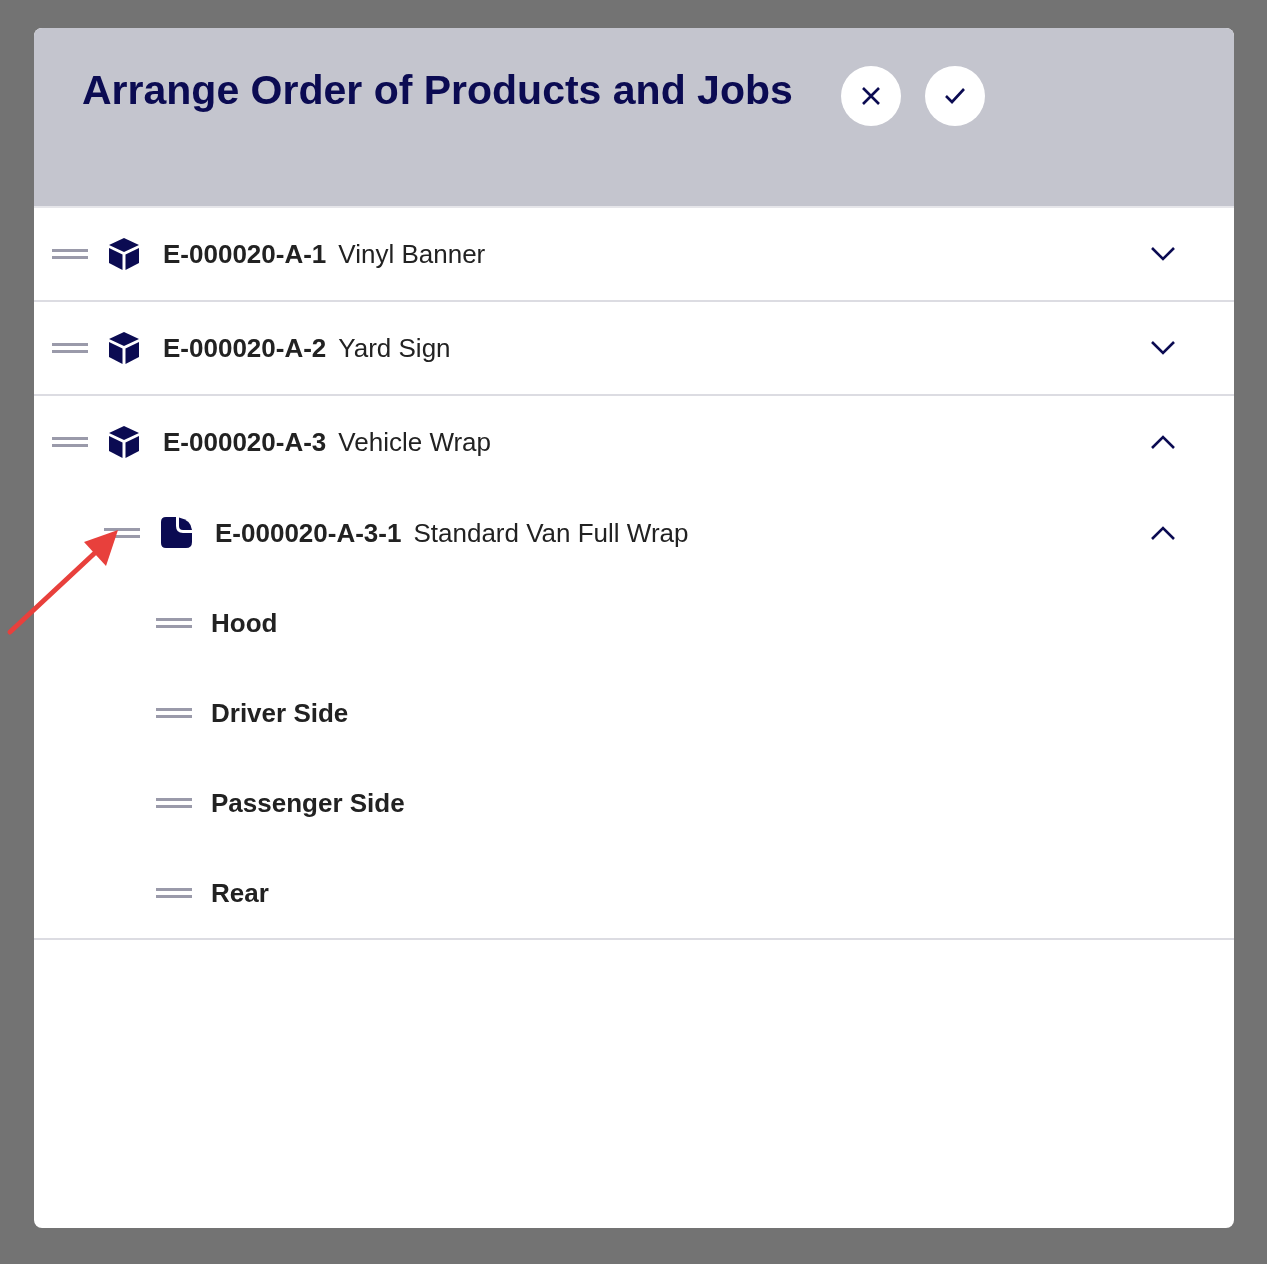  Describe the element at coordinates (245, 348) in the screenshot. I see `item-code: E-000020-A-2` at that location.